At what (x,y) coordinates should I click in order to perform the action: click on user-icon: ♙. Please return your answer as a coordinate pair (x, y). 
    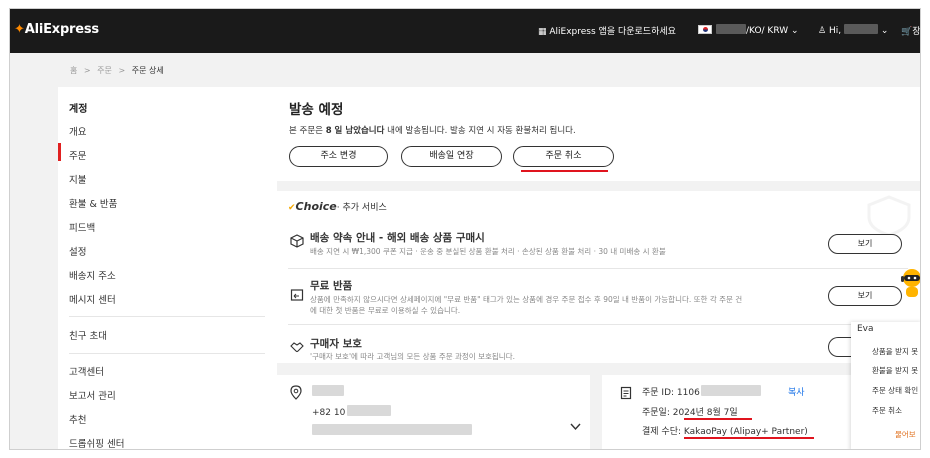
    Looking at the image, I should click on (823, 31).